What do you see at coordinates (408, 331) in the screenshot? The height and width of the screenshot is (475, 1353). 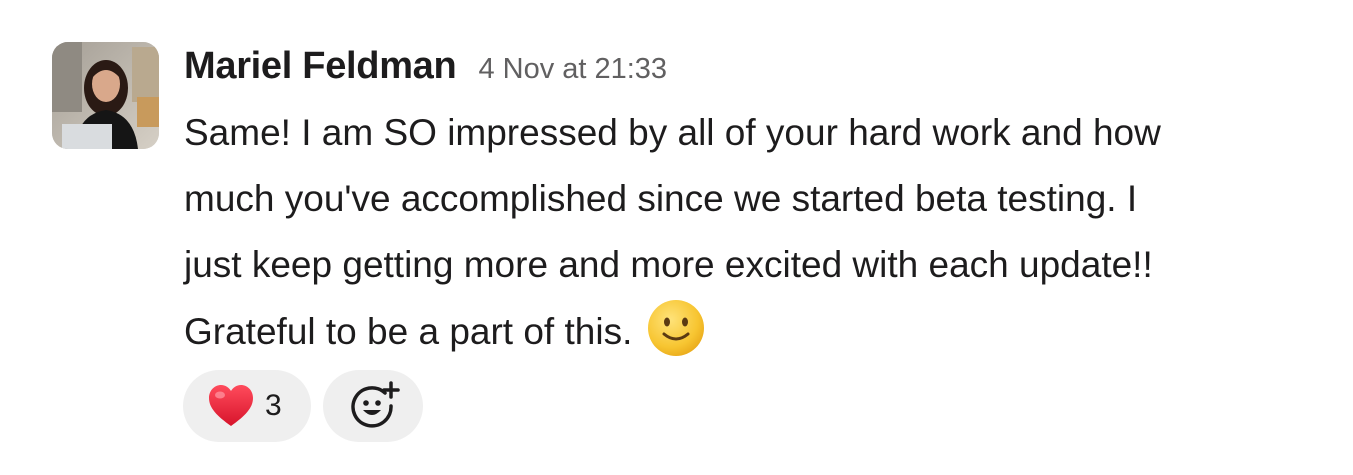 I see `message-line-text: Grateful to be a part of this.` at bounding box center [408, 331].